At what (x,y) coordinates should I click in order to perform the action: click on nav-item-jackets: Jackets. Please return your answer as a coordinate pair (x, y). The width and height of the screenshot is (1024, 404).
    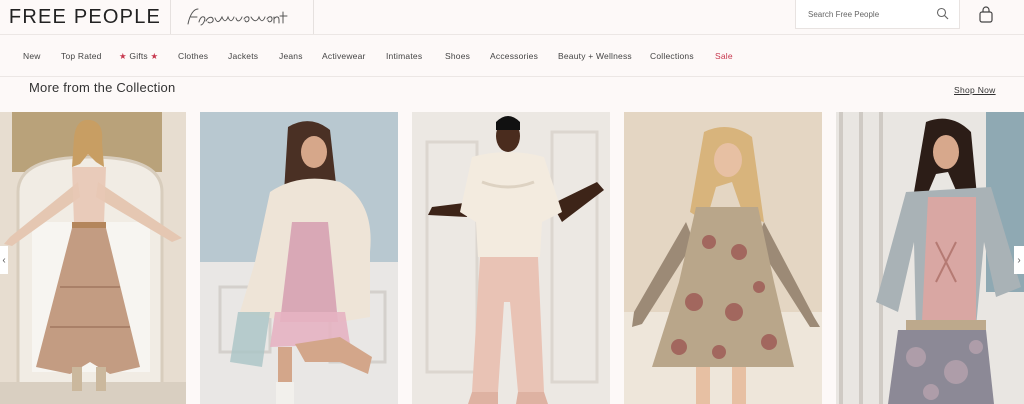
    Looking at the image, I should click on (243, 56).